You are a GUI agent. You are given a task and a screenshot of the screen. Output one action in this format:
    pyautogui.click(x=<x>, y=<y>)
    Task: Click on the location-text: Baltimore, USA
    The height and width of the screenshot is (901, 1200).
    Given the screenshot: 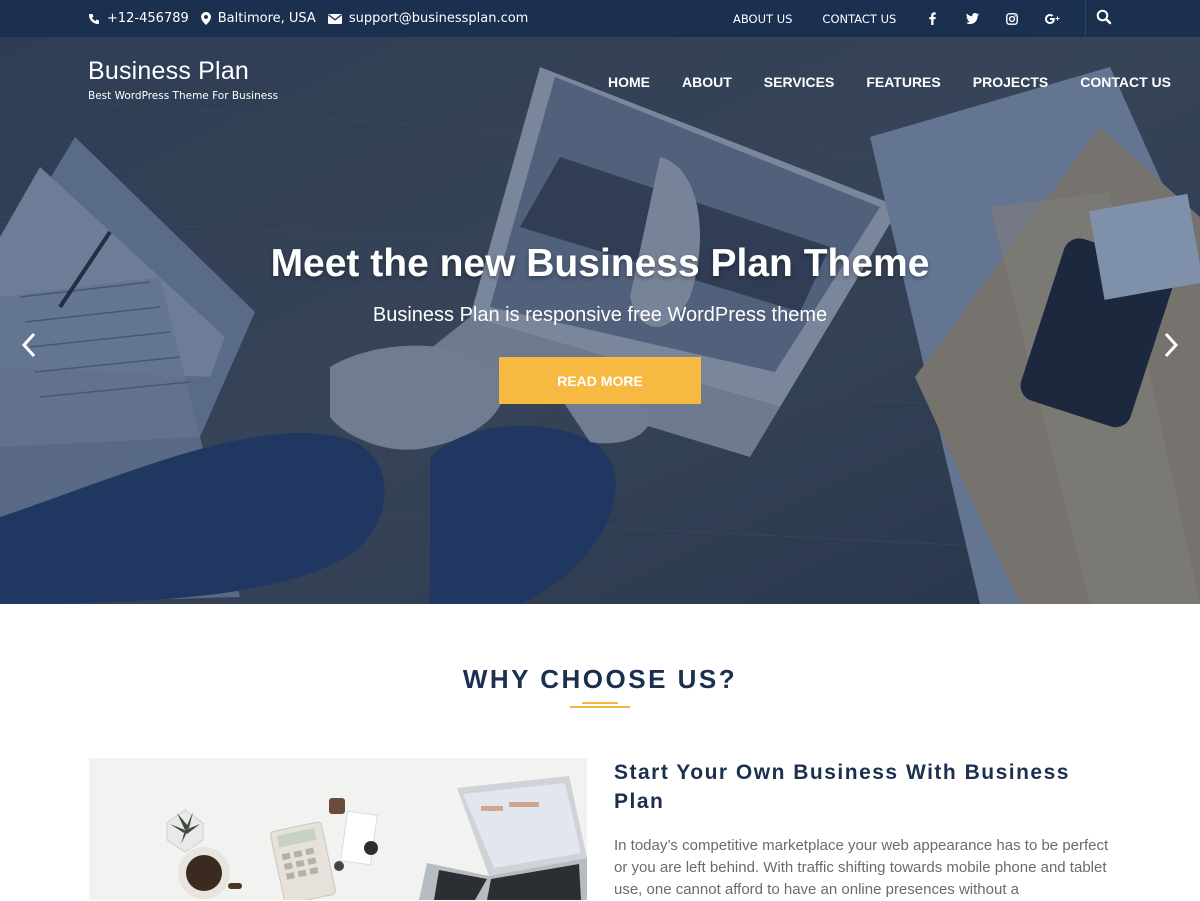 What is the action you would take?
    pyautogui.click(x=266, y=18)
    